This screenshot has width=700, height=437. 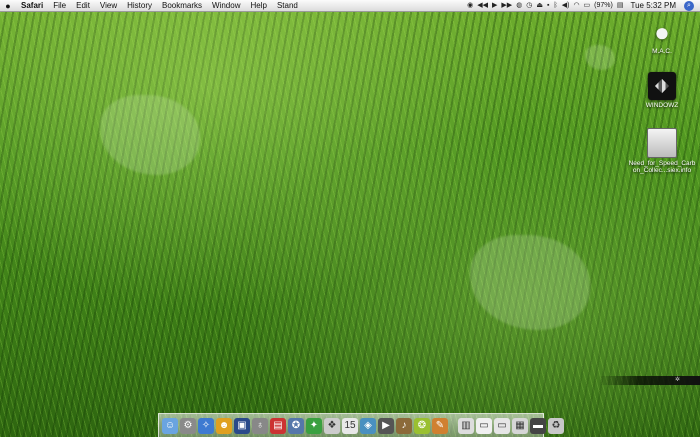 I want to click on desktop-icon-label: M.A.C., so click(x=662, y=51).